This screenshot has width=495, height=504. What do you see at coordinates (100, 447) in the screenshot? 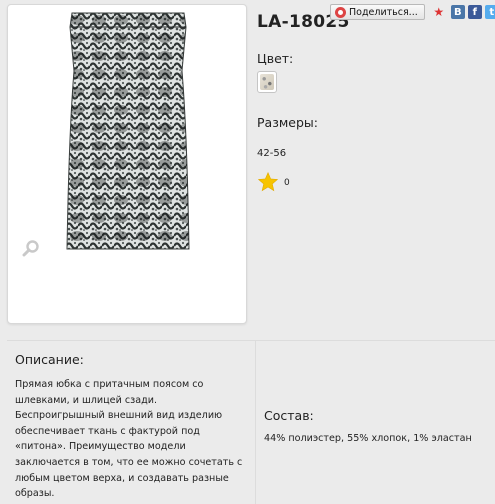
I see `description-line: «питона». Преимущество модели` at bounding box center [100, 447].